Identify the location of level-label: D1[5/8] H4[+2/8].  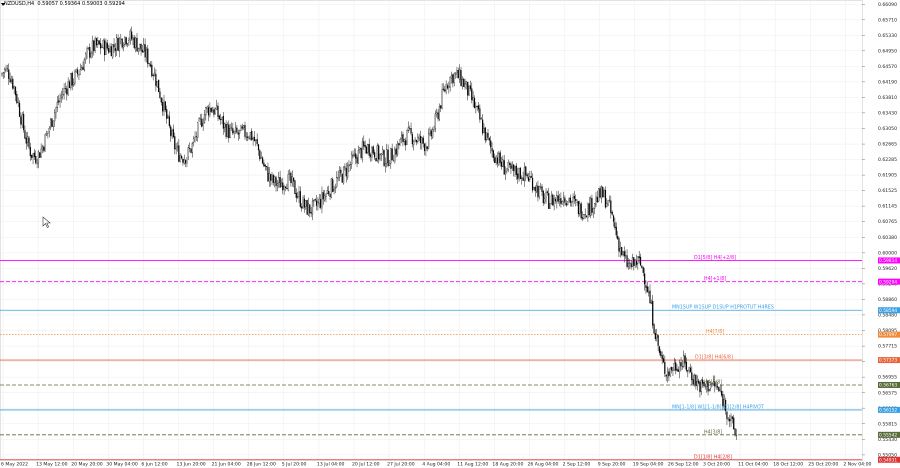
(715, 258).